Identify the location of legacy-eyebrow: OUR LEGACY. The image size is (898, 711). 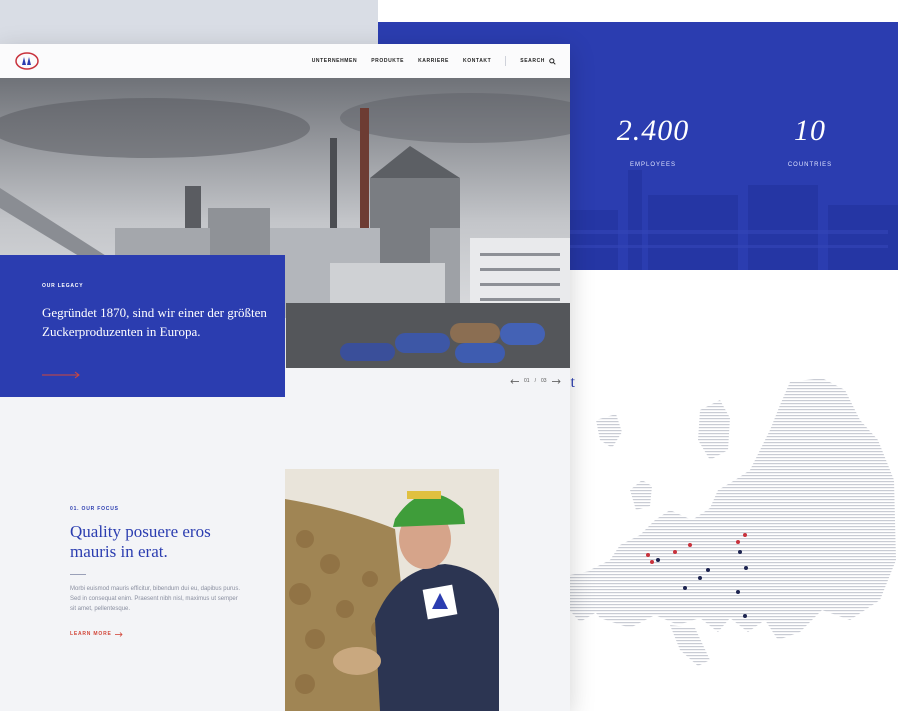
(63, 286).